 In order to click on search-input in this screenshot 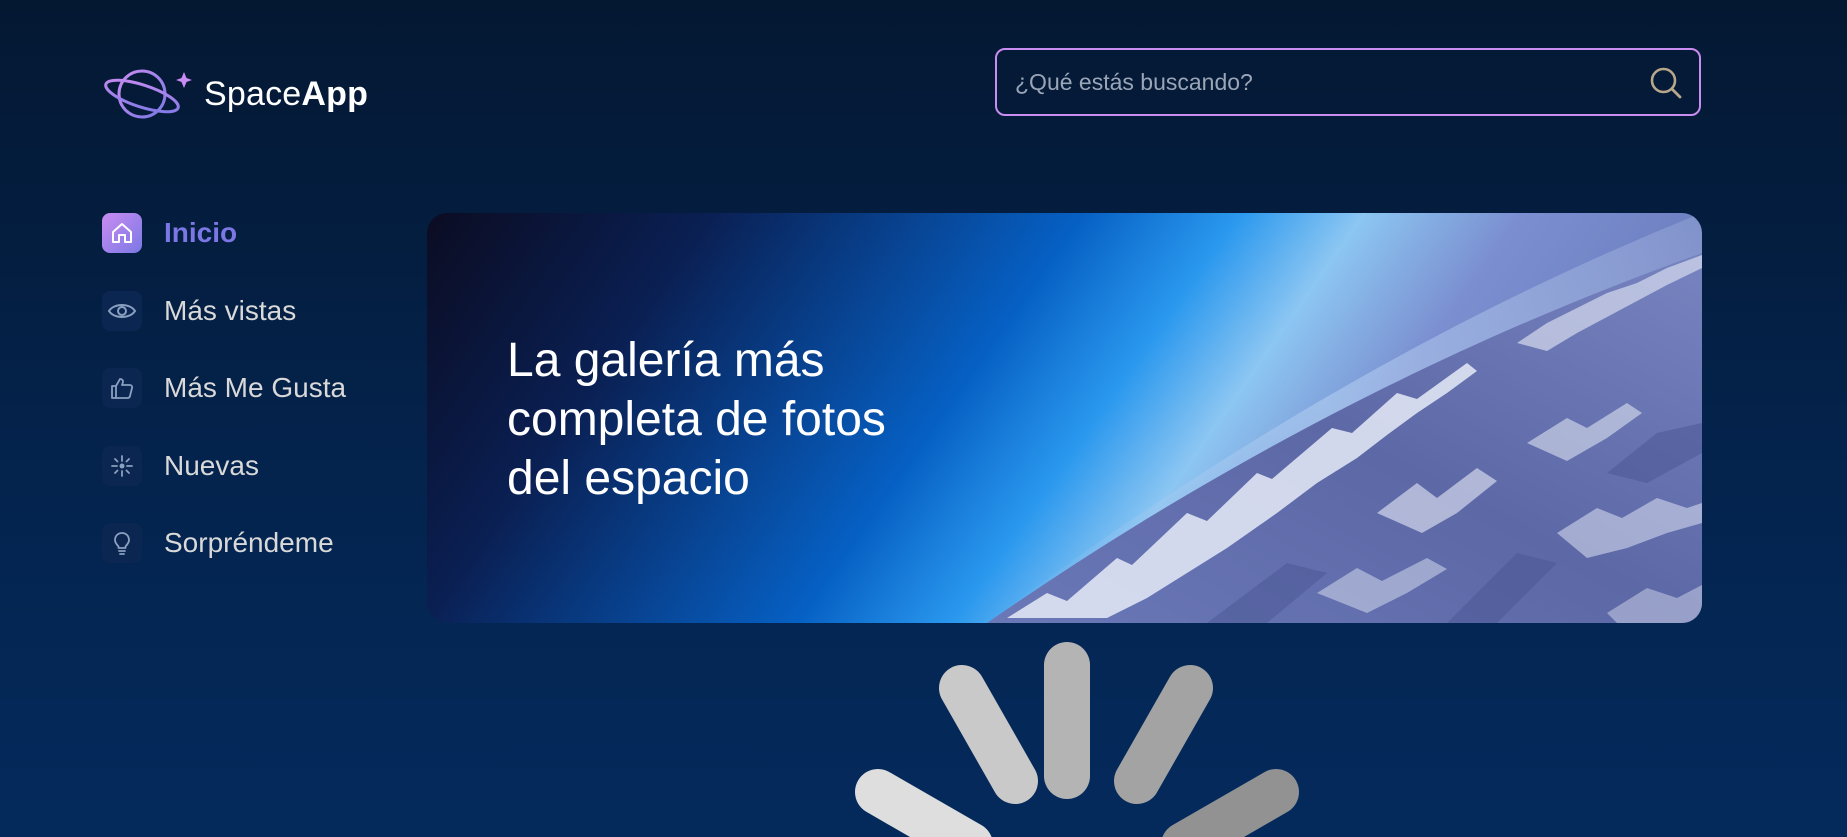, I will do `click(1315, 82)`.